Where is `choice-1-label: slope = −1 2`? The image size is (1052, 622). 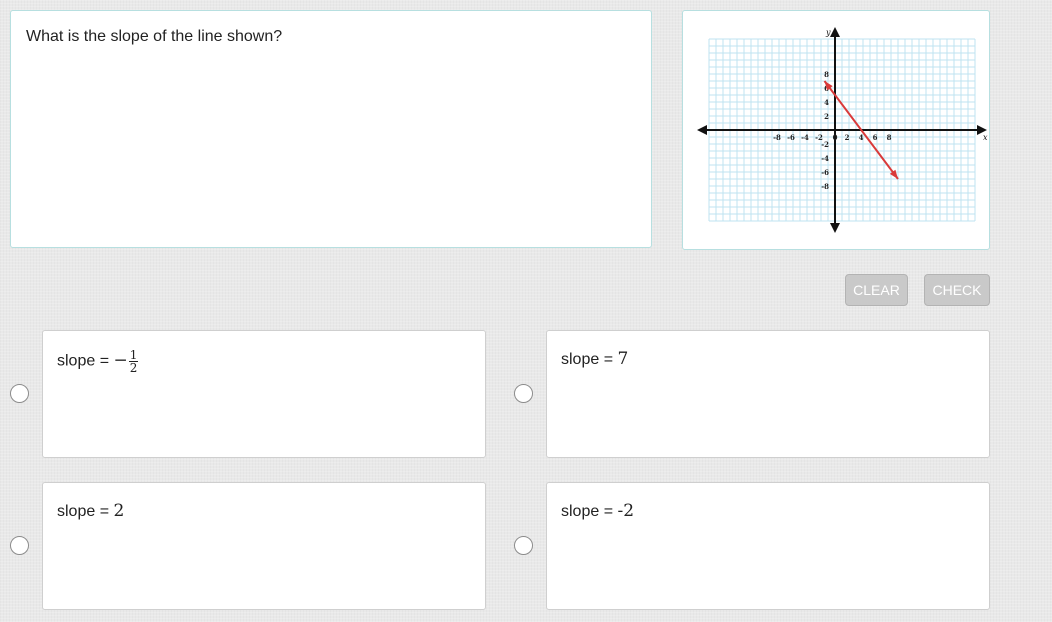 choice-1-label: slope = −1 2 is located at coordinates (98, 362).